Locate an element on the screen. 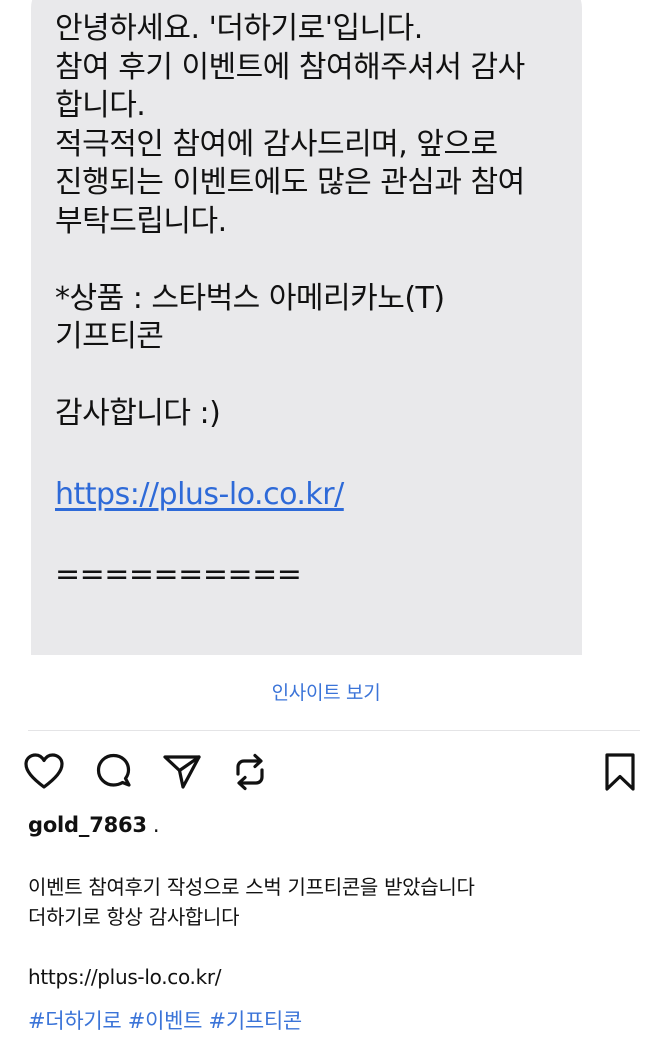 Image resolution: width=652 pixels, height=1057 pixels. message-line: 진행되는 이벤트에도 많은 관심과 참여 is located at coordinates (290, 182).